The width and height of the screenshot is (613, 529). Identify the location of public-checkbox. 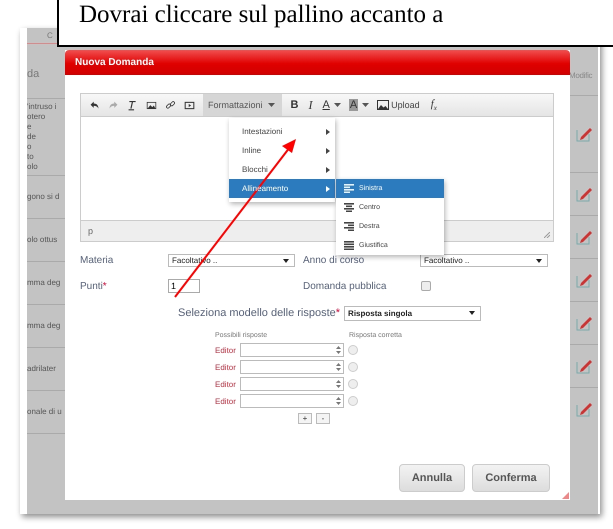
(426, 286).